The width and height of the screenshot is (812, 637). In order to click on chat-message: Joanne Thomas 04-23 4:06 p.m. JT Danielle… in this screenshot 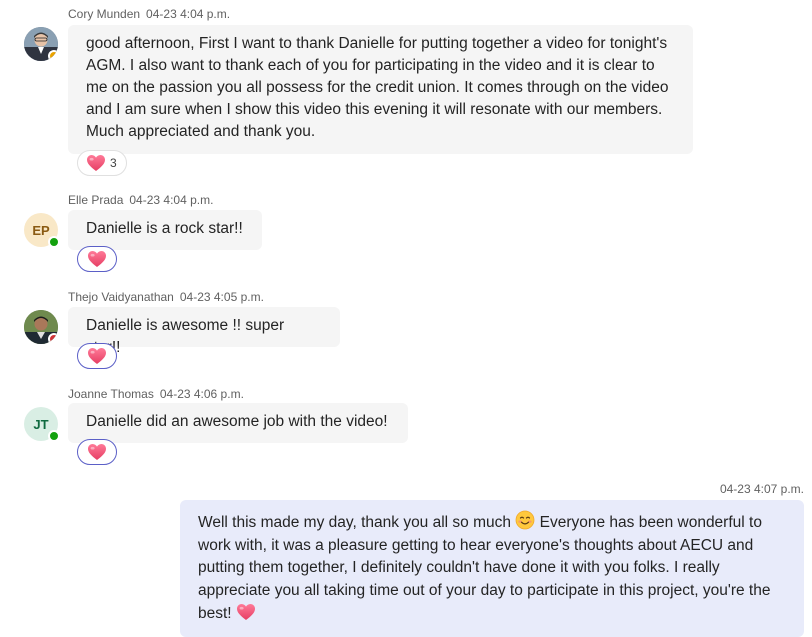, I will do `click(406, 429)`.